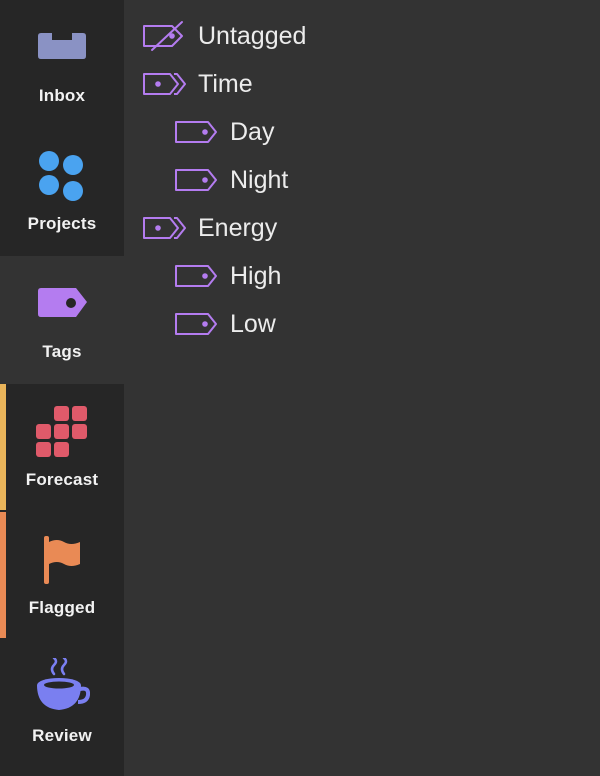  I want to click on tag-row-time: Time, so click(197, 84).